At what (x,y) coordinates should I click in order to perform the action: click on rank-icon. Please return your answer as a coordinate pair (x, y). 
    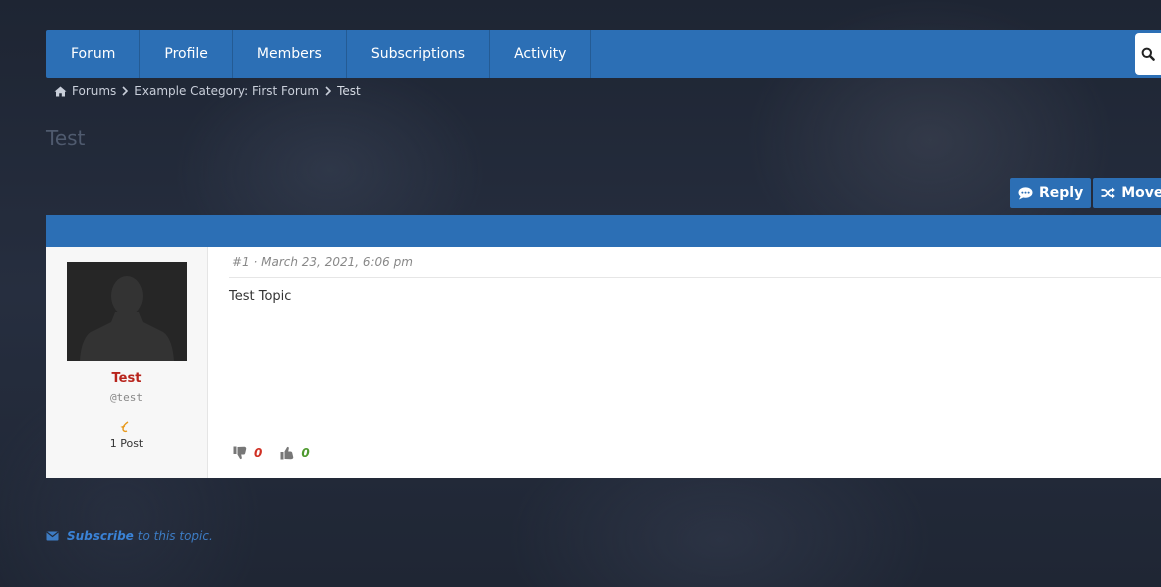
    Looking at the image, I should click on (126, 427).